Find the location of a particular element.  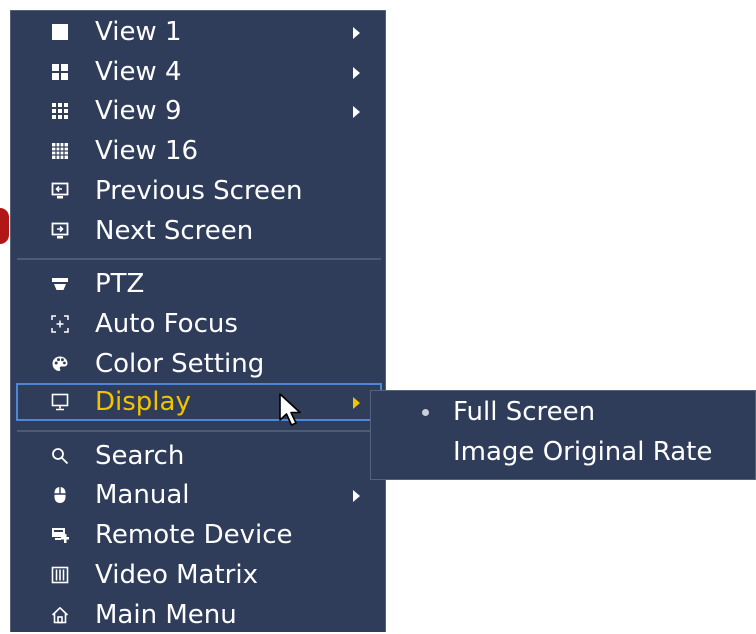

menu-item-view-9: View 9 is located at coordinates (198, 111).